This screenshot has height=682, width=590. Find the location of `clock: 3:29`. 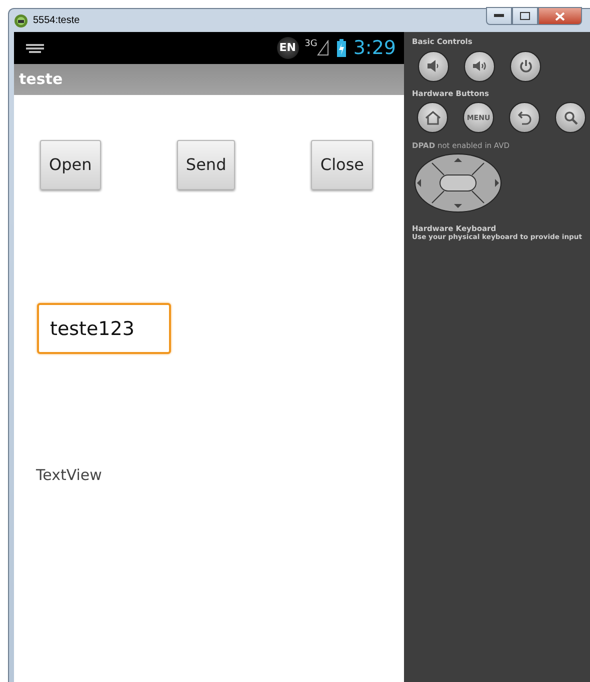

clock: 3:29 is located at coordinates (374, 48).